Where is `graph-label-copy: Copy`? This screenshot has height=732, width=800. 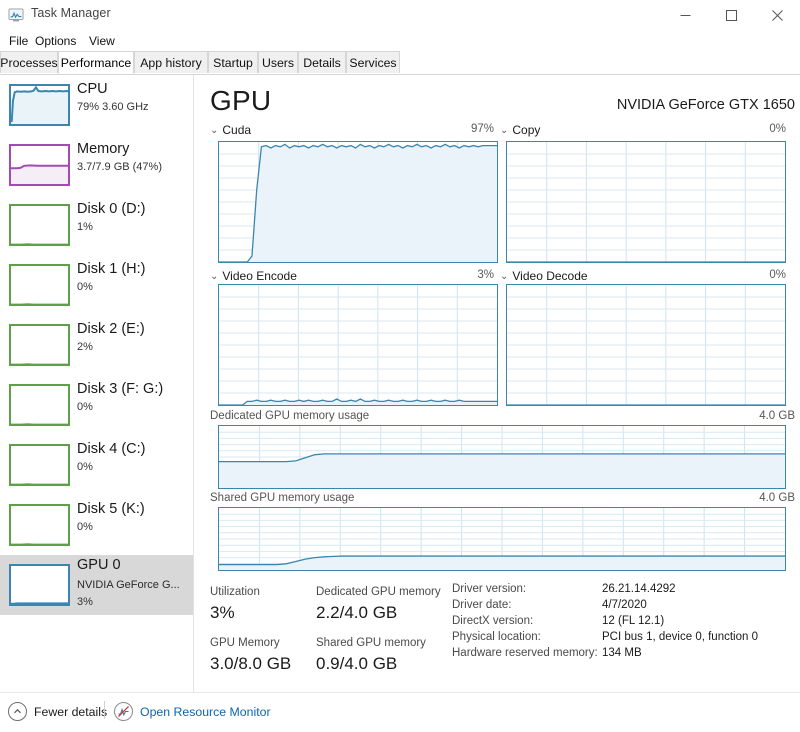 graph-label-copy: Copy is located at coordinates (526, 130).